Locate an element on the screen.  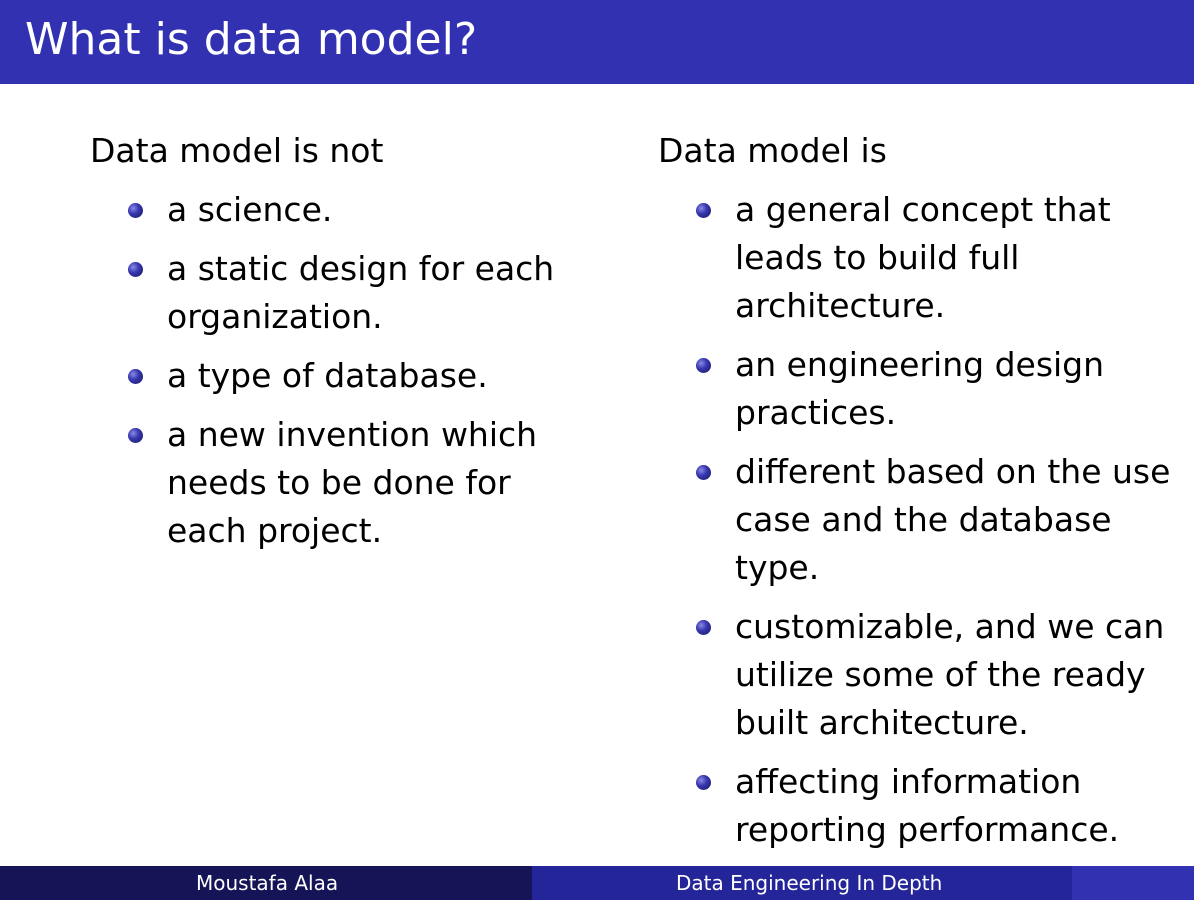
footer-author-section: Moustafa Alaa is located at coordinates (266, 883).